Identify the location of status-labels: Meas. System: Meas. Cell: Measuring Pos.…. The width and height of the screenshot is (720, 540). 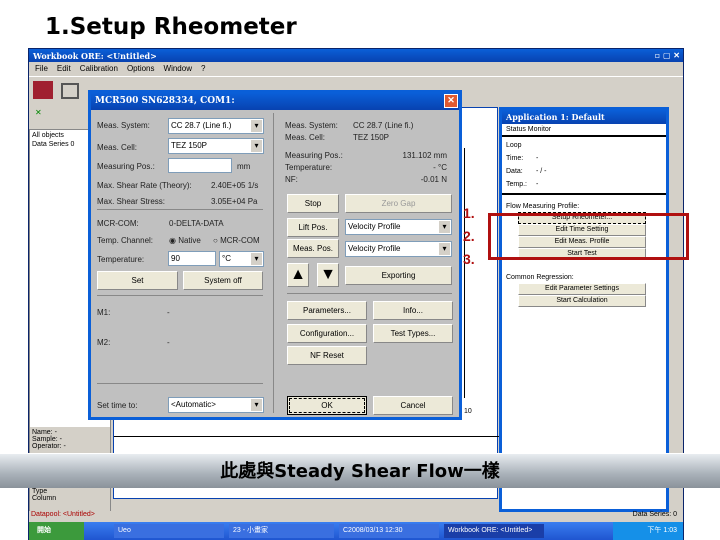
(314, 153).